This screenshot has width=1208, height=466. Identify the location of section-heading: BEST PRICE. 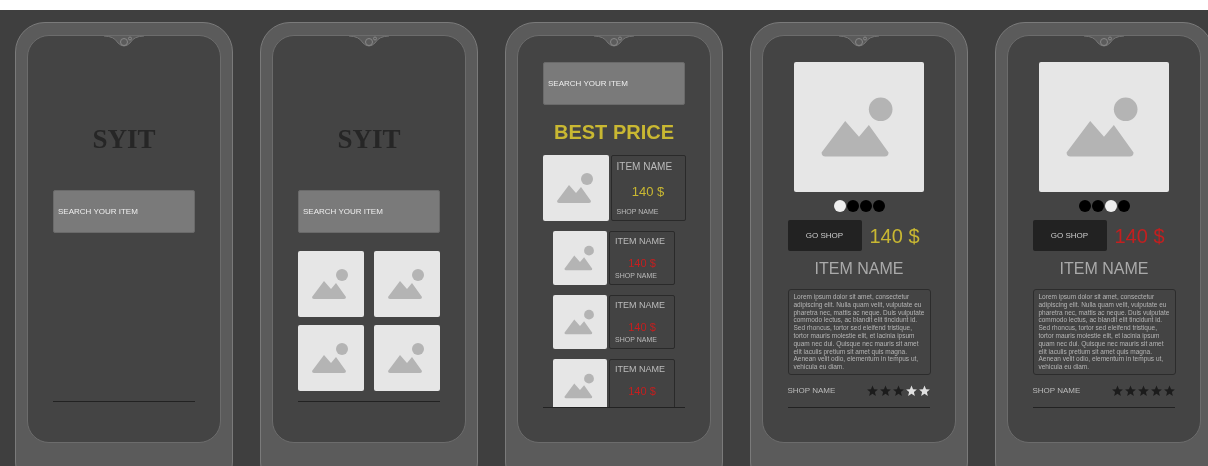
(614, 132).